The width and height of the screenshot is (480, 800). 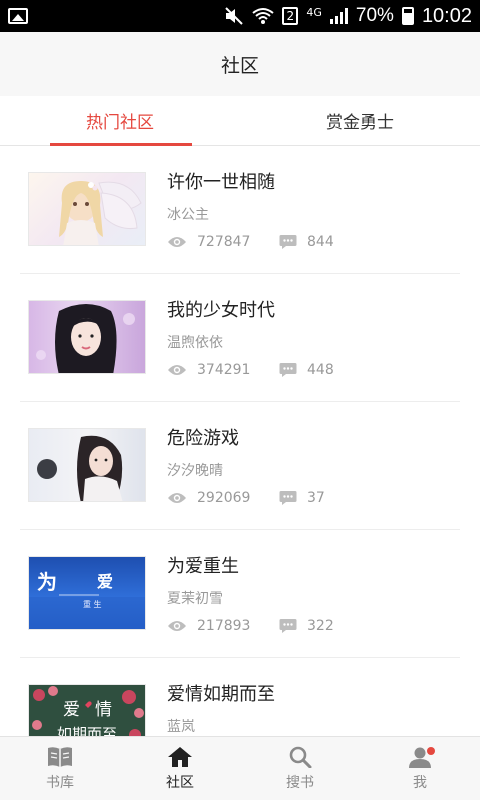 I want to click on item-title: 危险游戏, so click(x=203, y=437).